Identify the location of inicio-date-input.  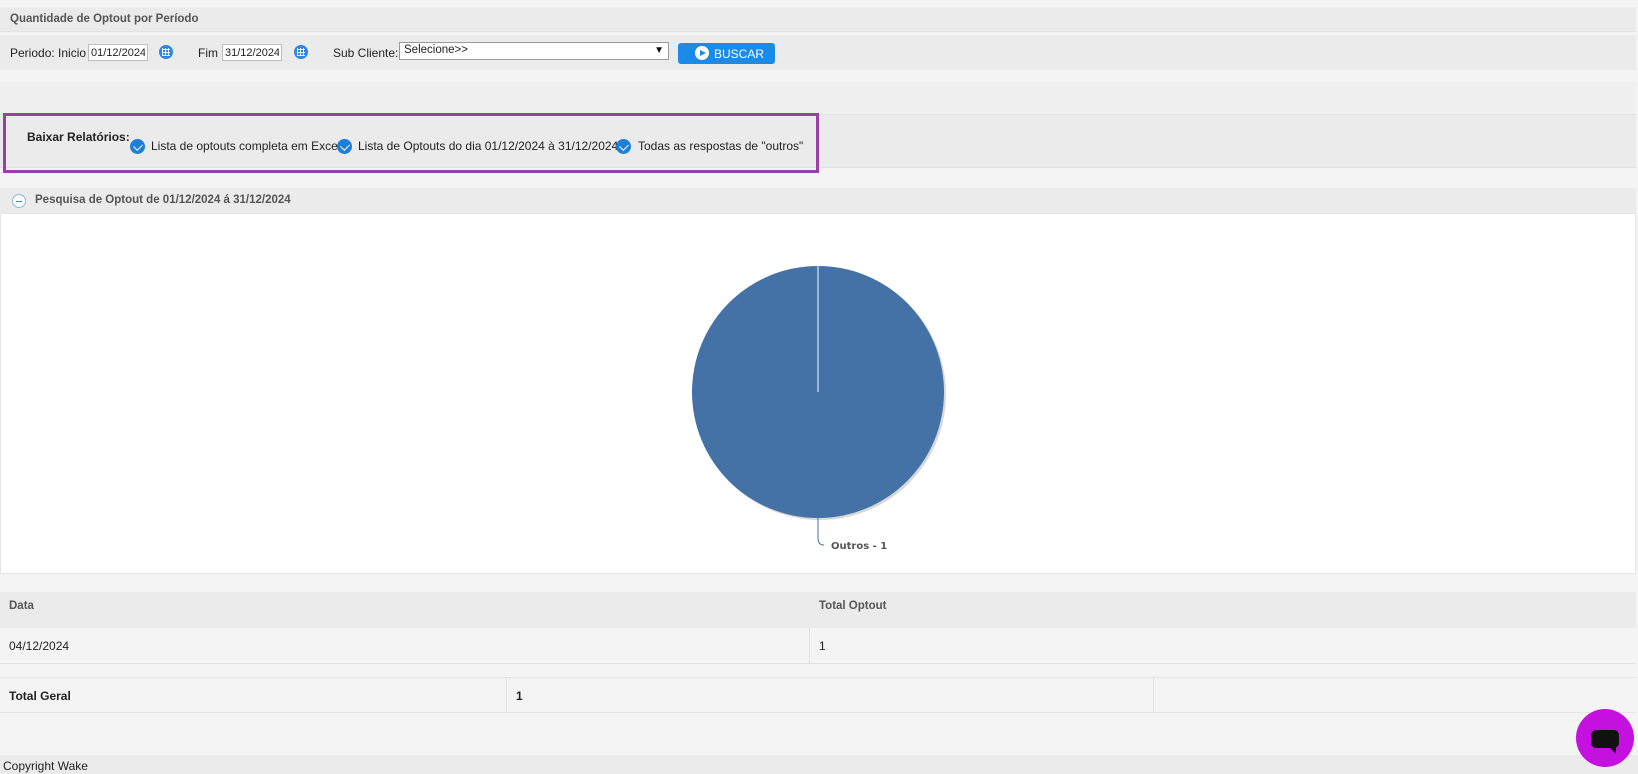
(118, 52).